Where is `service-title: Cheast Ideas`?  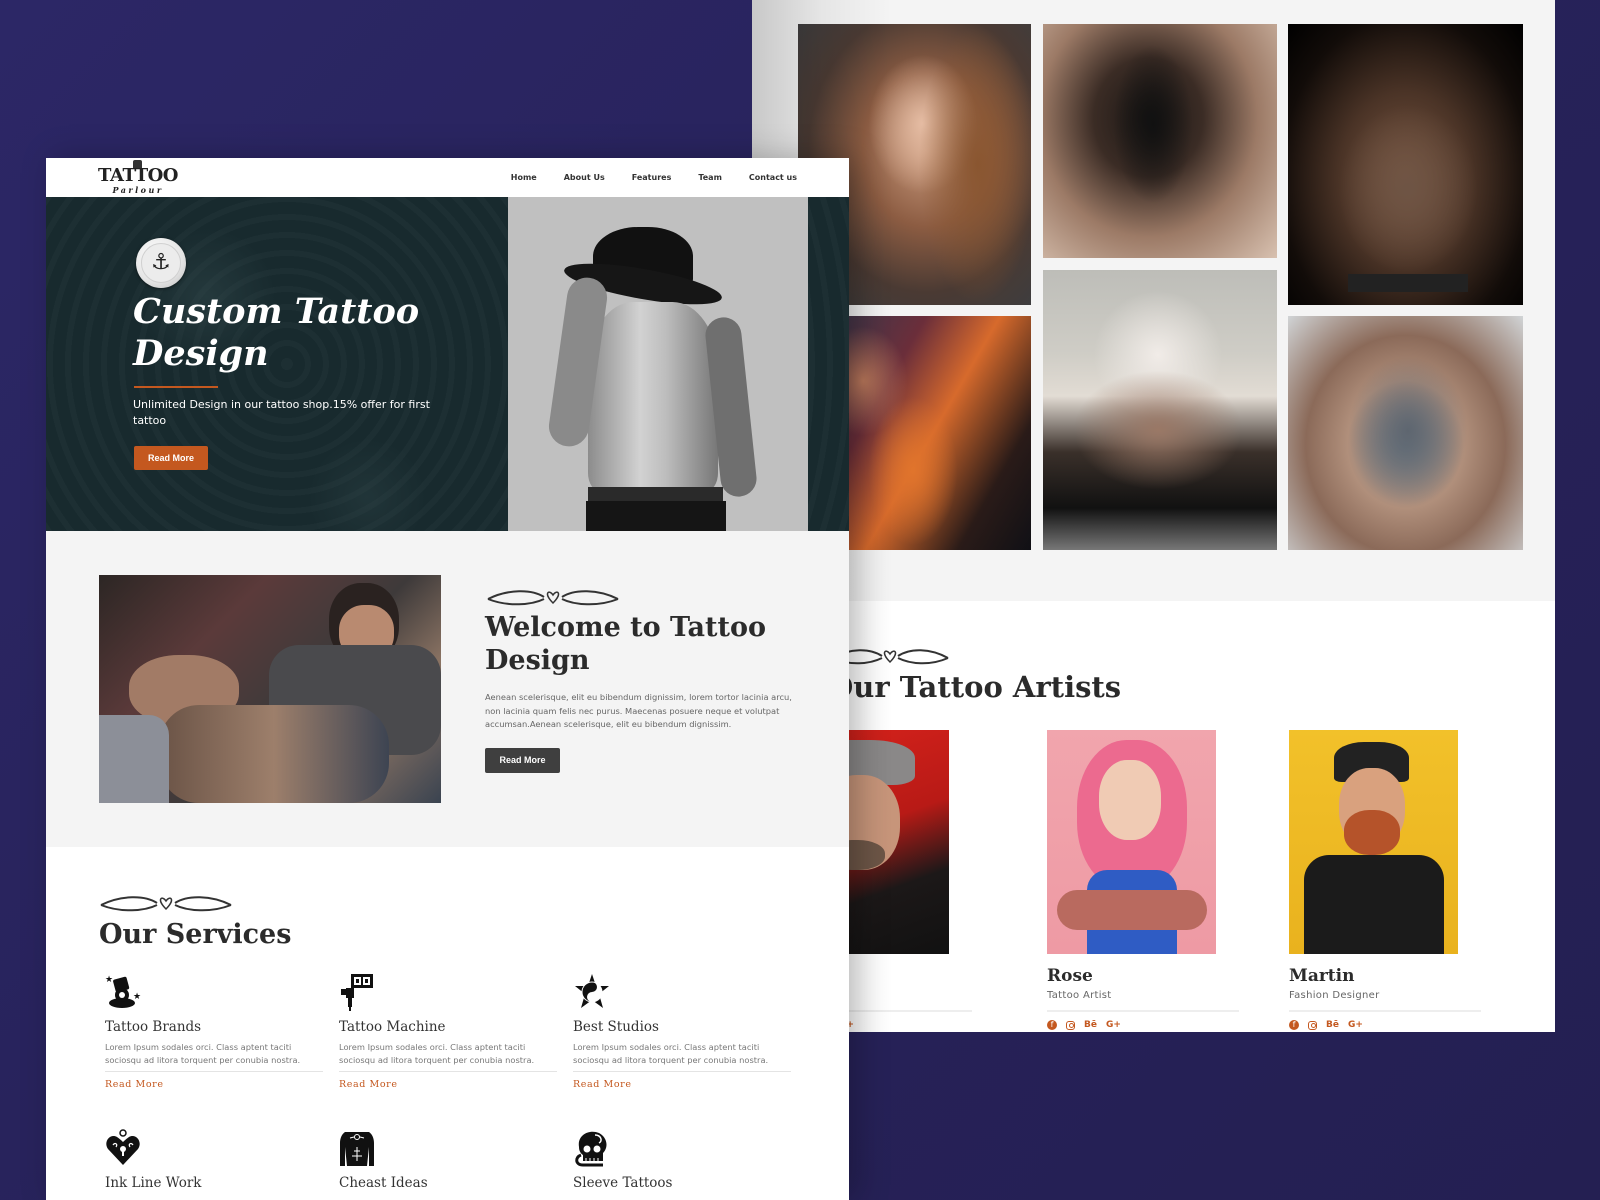
service-title: Cheast Ideas is located at coordinates (383, 1183).